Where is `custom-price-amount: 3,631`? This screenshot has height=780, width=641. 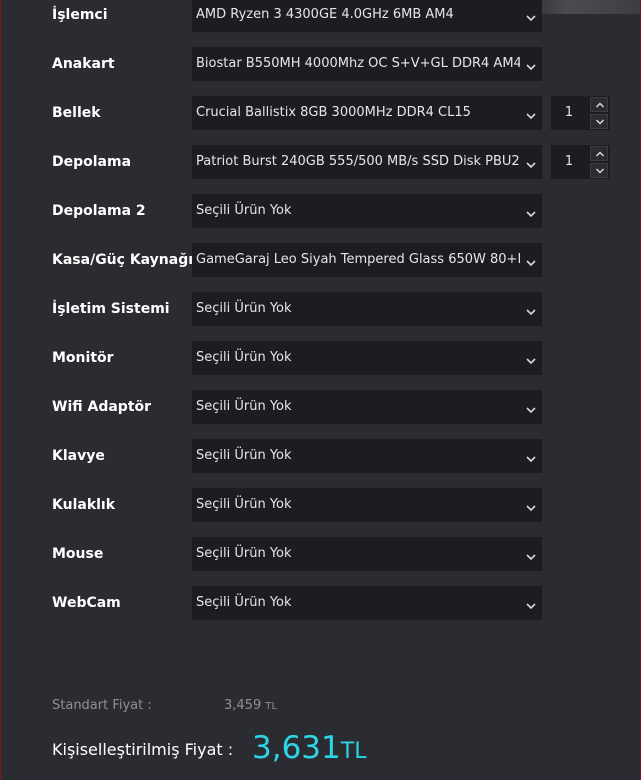 custom-price-amount: 3,631 is located at coordinates (296, 748).